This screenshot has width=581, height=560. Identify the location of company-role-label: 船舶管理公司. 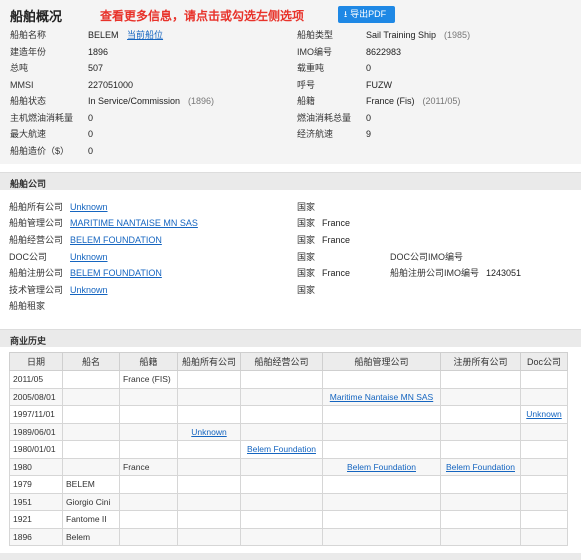
(36, 223).